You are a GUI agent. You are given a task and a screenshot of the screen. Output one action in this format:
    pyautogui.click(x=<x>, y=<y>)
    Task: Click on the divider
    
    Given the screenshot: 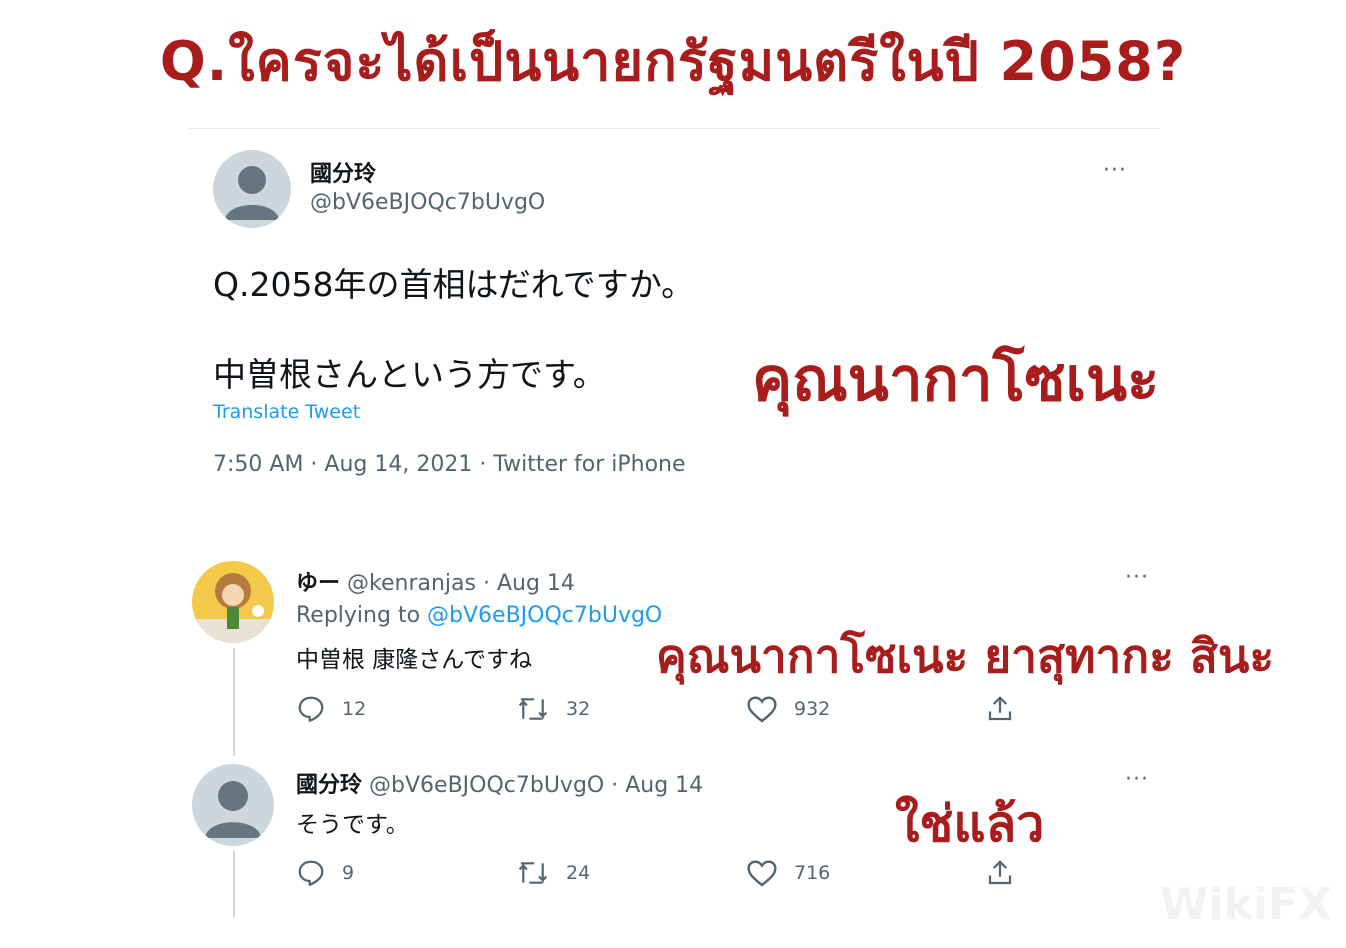 What is the action you would take?
    pyautogui.click(x=674, y=128)
    